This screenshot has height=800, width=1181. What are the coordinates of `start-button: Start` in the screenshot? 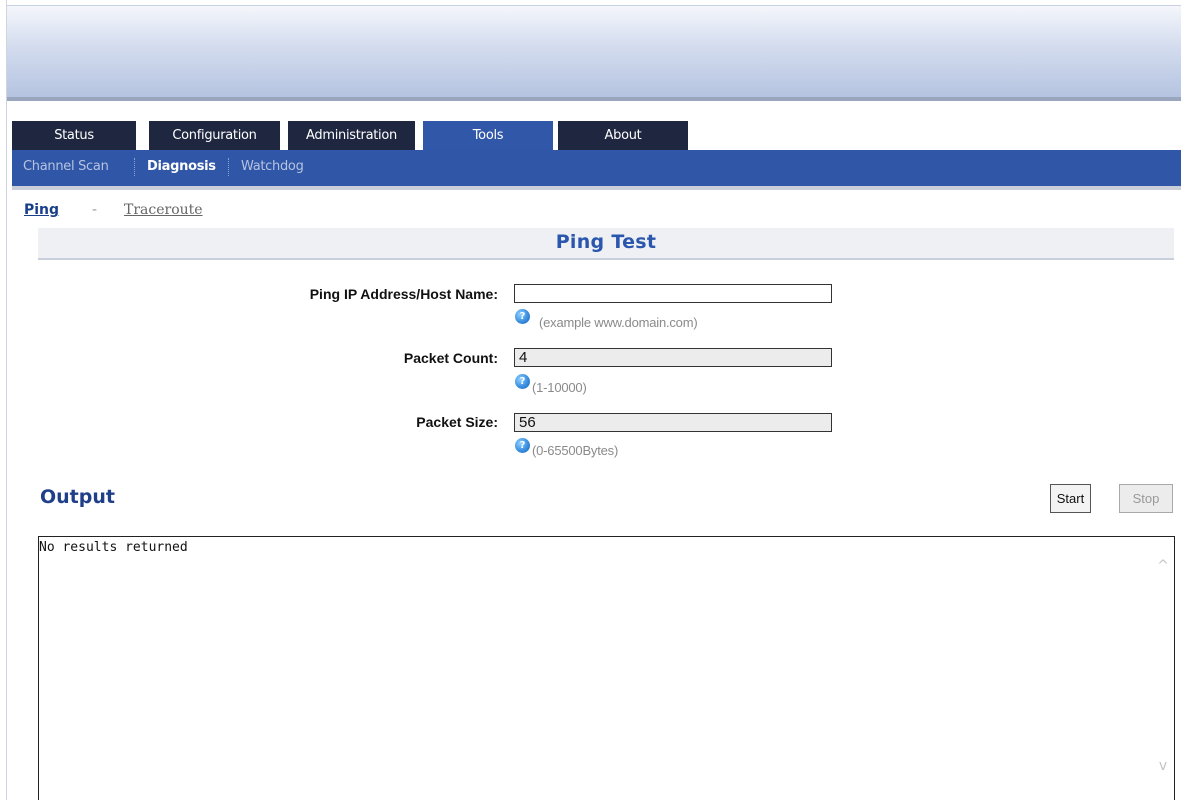 It's located at (1070, 498).